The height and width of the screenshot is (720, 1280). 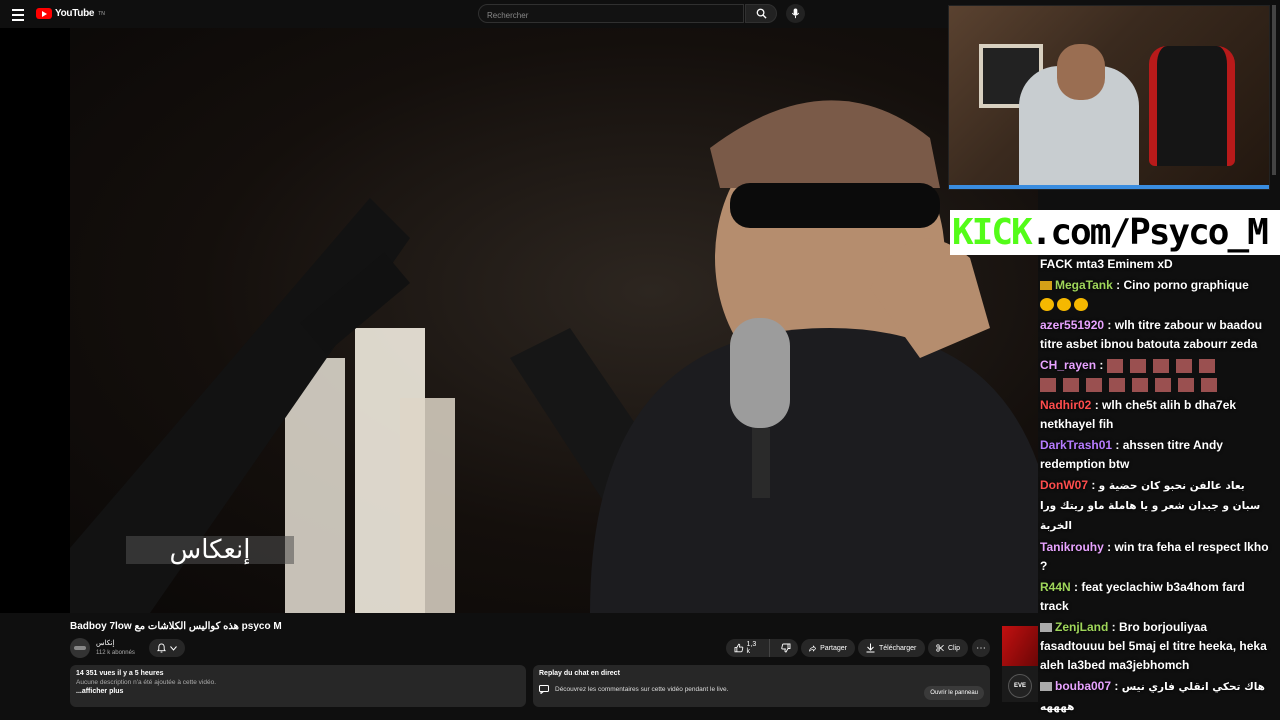 What do you see at coordinates (105, 643) in the screenshot?
I see `channel-name: إنكاس` at bounding box center [105, 643].